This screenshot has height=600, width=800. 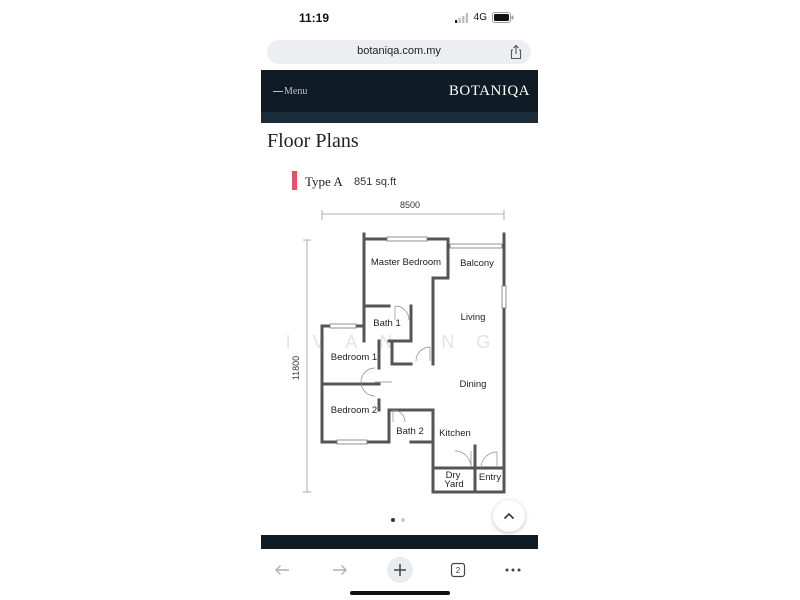 I want to click on site-header: Menu BOTANIQA, so click(x=399, y=91).